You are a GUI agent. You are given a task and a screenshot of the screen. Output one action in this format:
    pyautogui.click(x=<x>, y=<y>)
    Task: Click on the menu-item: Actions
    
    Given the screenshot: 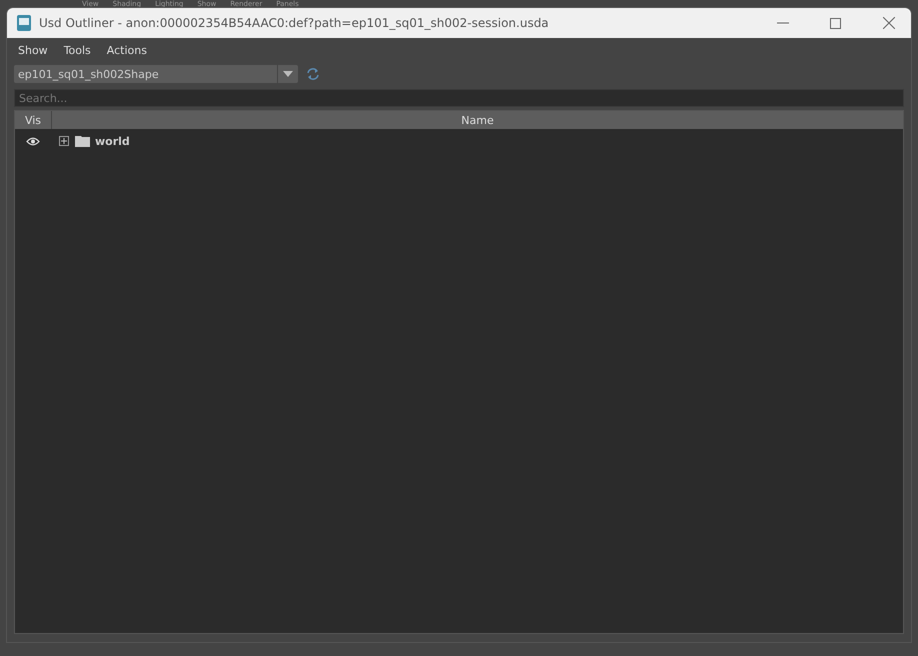 What is the action you would take?
    pyautogui.click(x=126, y=50)
    